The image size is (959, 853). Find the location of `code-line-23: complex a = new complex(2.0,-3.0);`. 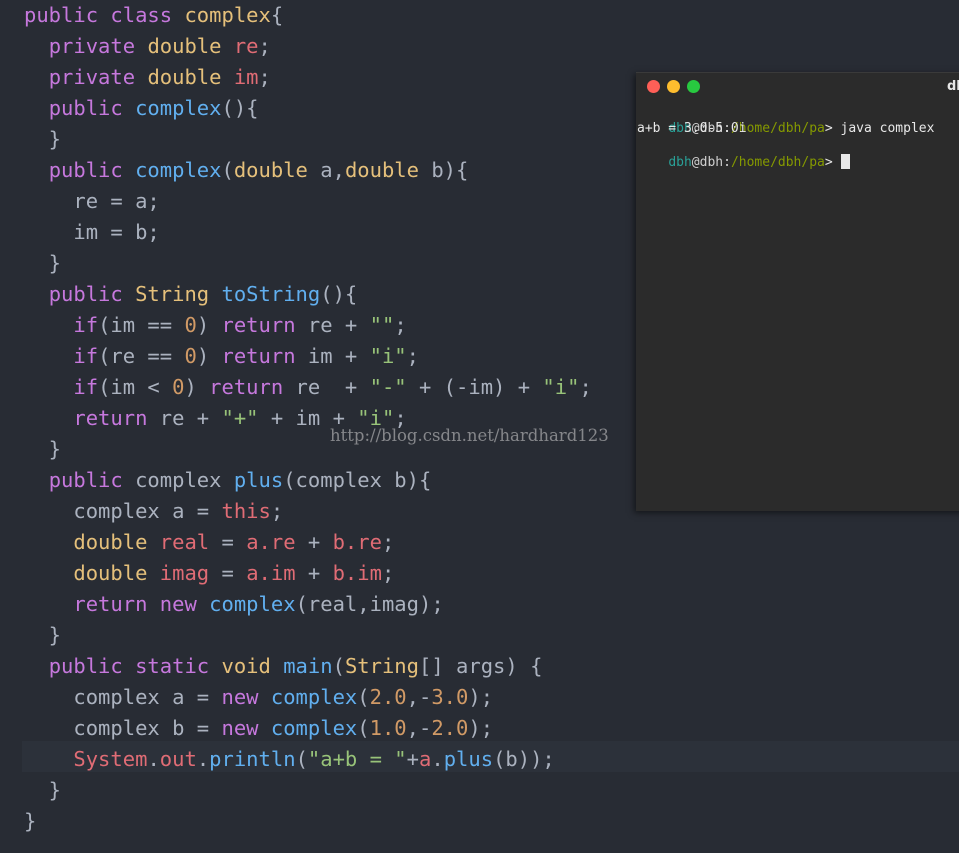

code-line-23: complex a = new complex(2.0,-3.0); is located at coordinates (258, 697).